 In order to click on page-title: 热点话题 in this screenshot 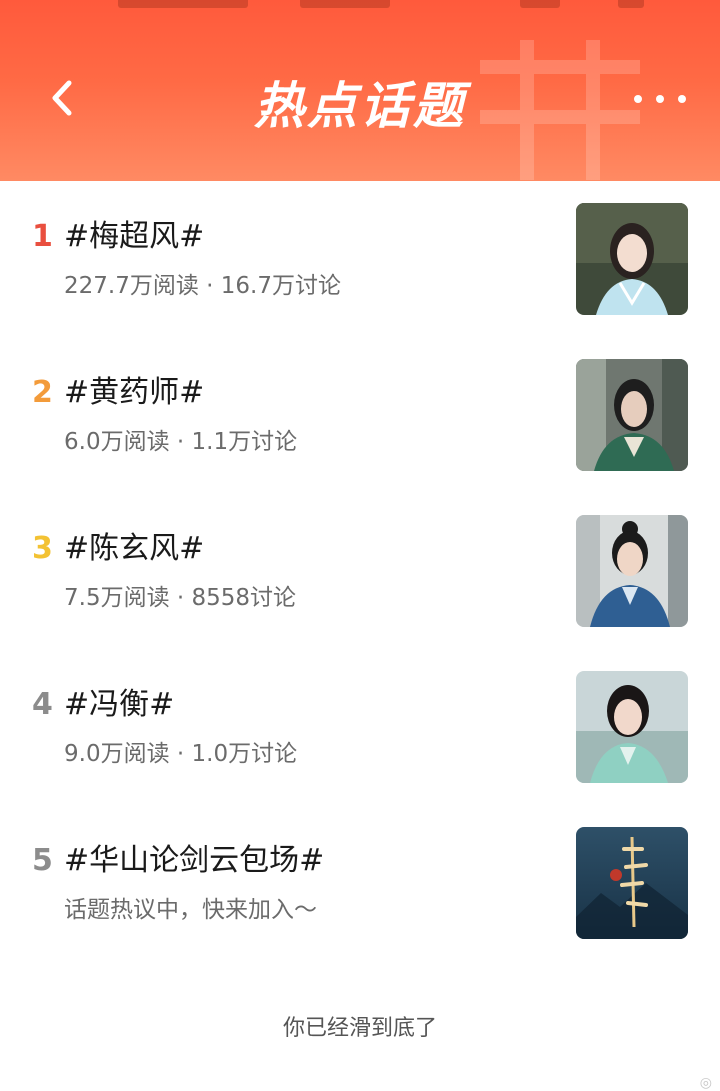, I will do `click(360, 106)`.